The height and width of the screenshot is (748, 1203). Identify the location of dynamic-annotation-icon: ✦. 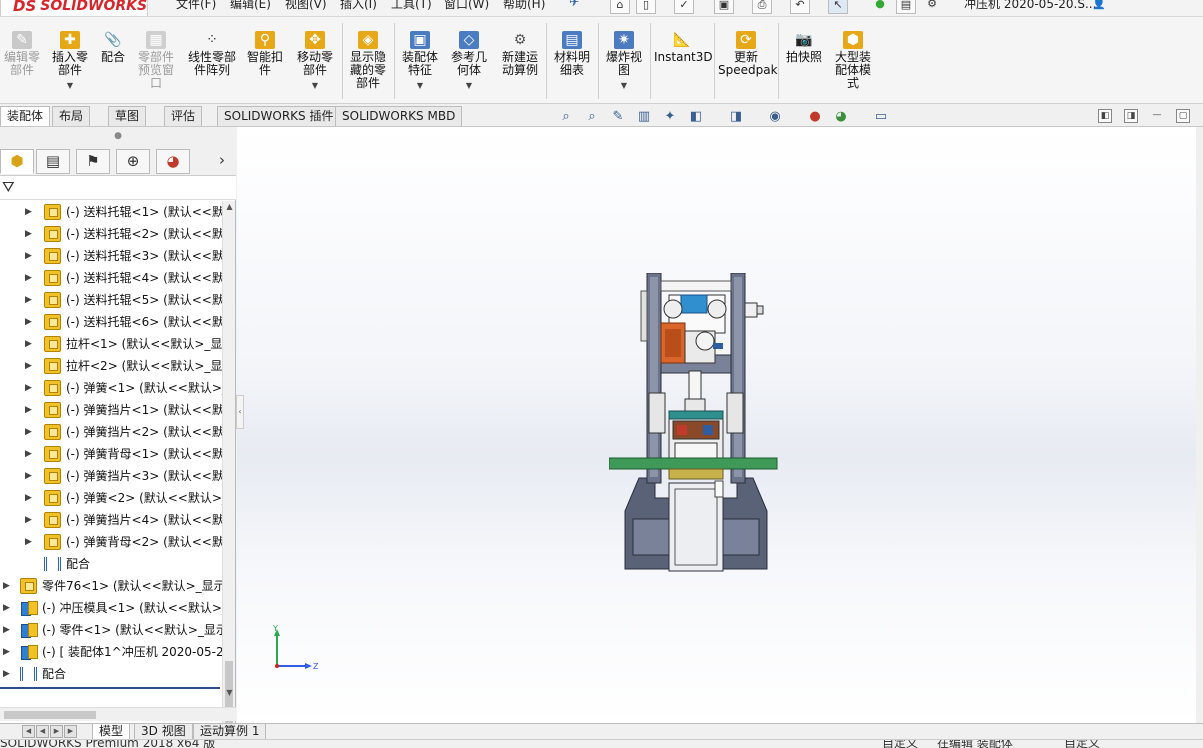
(670, 116).